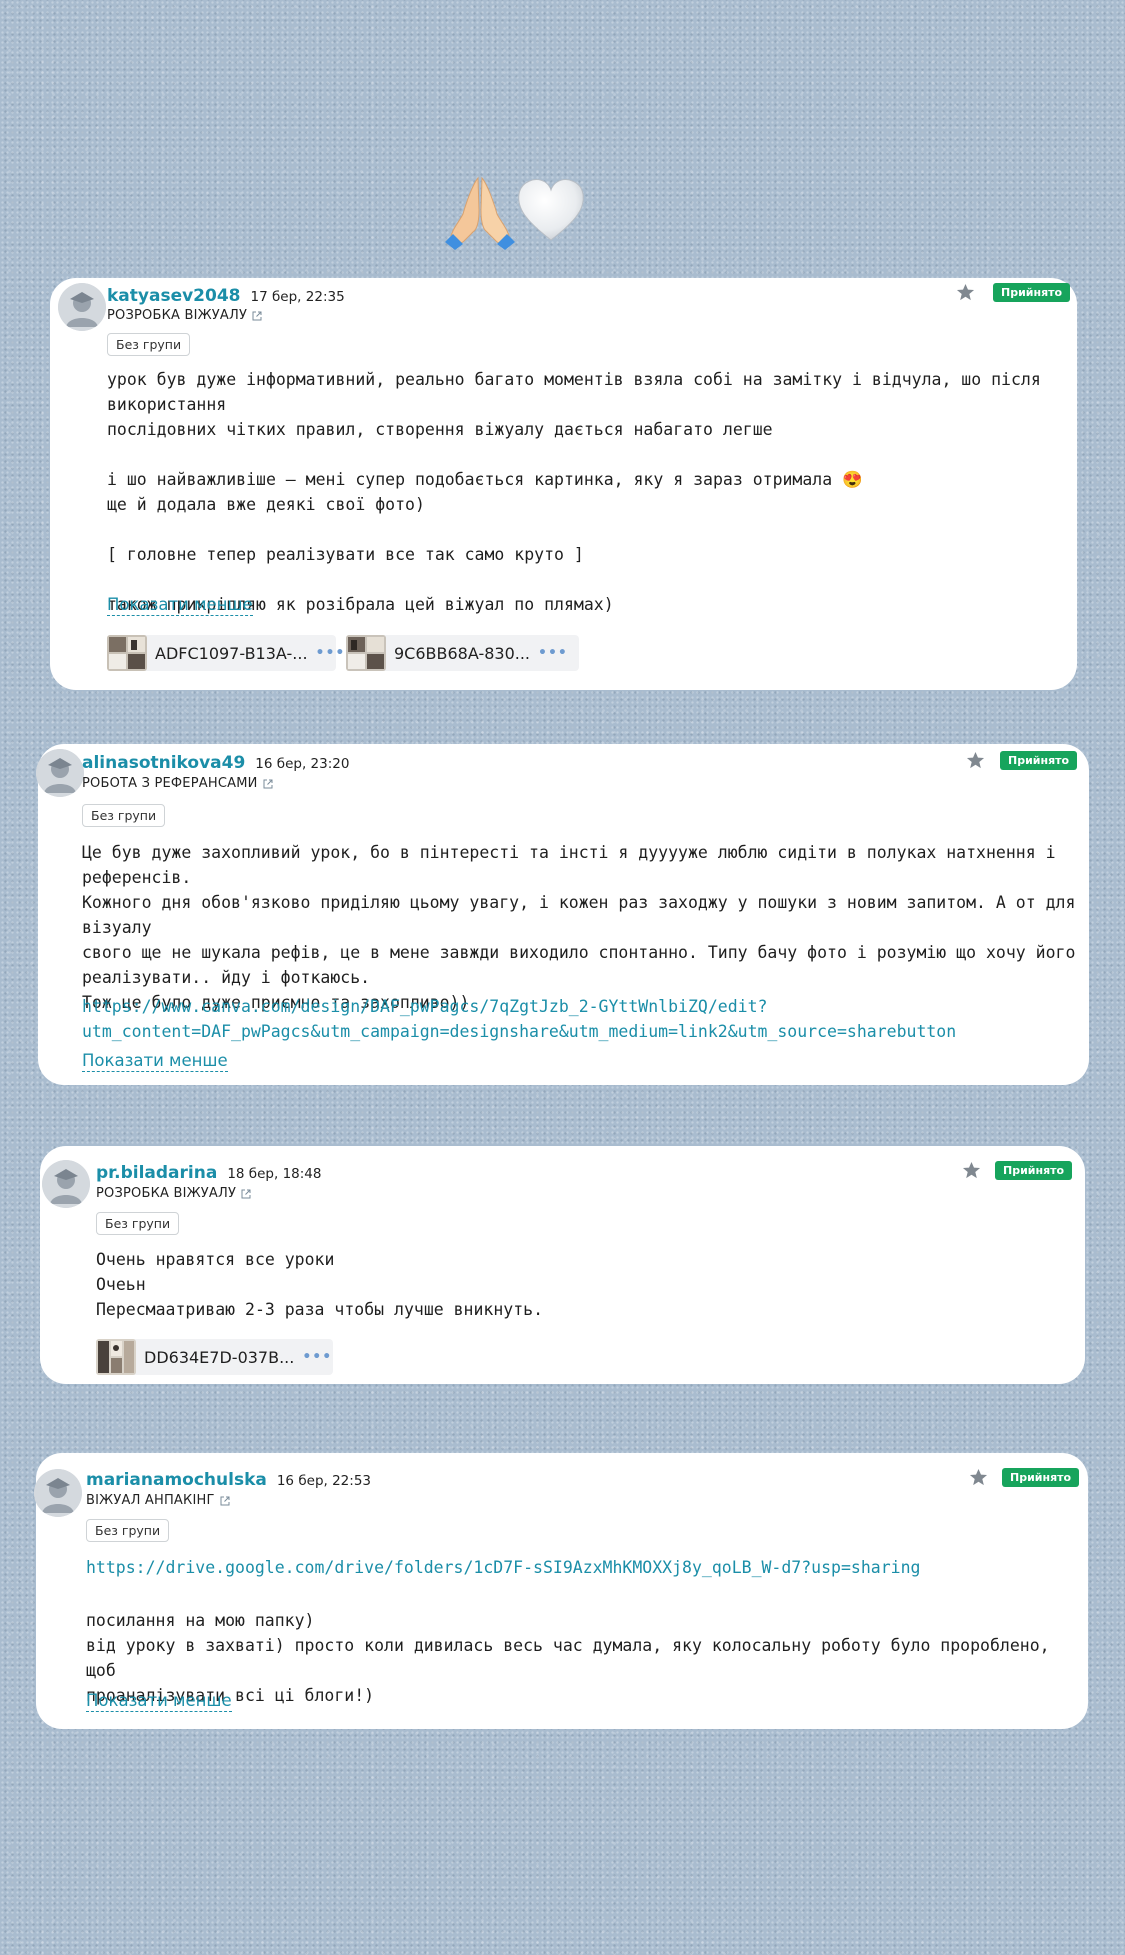  I want to click on username: alinasotnikova49, so click(163, 763).